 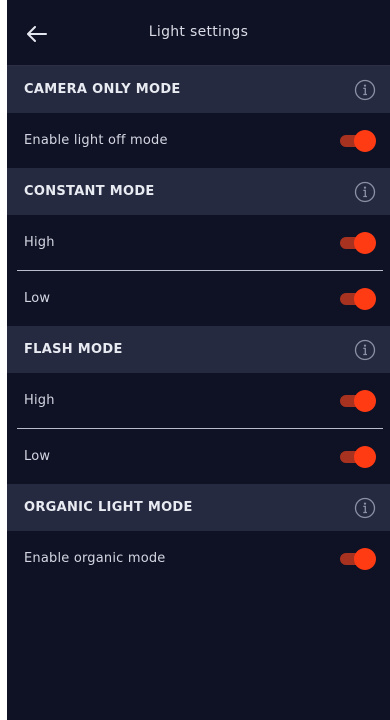 I want to click on setting-row-flash-high: High, so click(x=198, y=400).